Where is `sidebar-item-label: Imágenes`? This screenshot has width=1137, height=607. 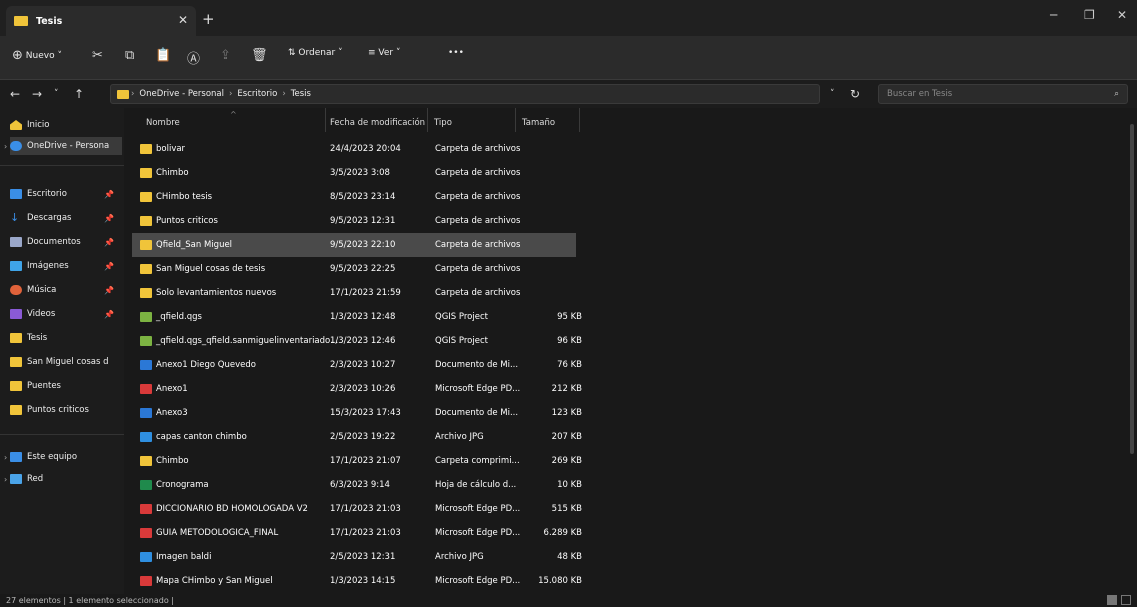 sidebar-item-label: Imágenes is located at coordinates (48, 266).